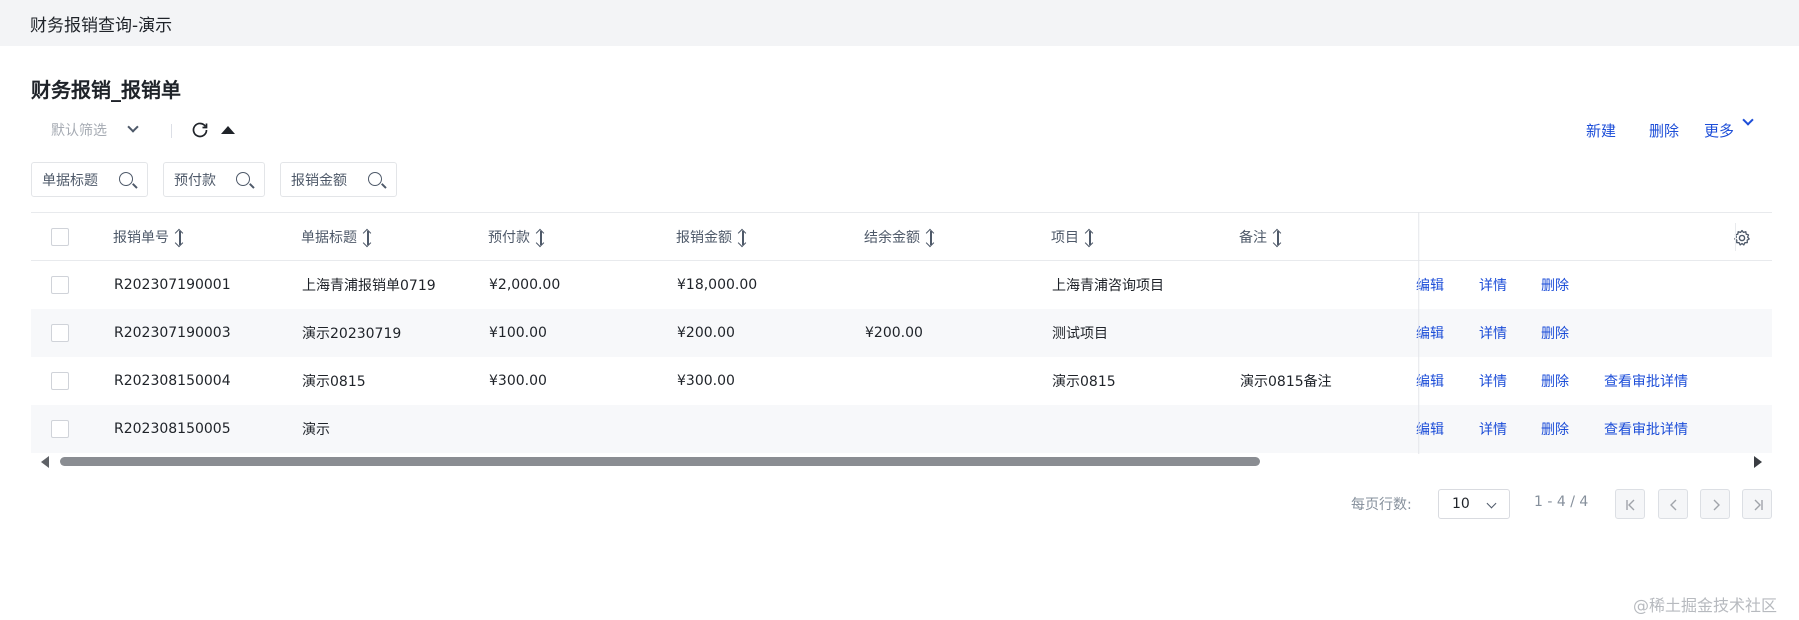 The height and width of the screenshot is (620, 1799). Describe the element at coordinates (200, 130) in the screenshot. I see `refresh-icon` at that location.